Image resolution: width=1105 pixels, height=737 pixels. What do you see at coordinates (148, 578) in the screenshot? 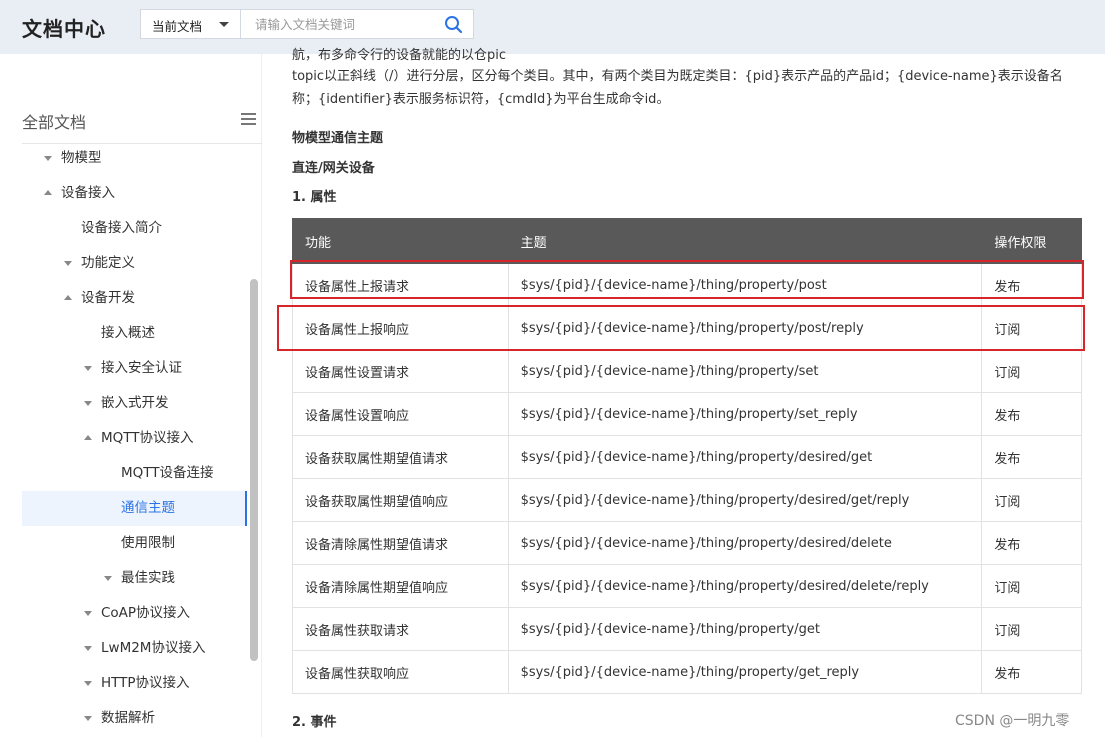
I see `sidebar-item-label: 最佳实践` at bounding box center [148, 578].